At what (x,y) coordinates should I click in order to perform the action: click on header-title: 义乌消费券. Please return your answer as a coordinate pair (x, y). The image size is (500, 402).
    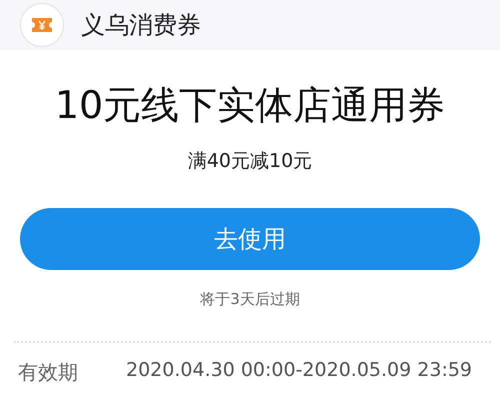
    Looking at the image, I should click on (141, 25).